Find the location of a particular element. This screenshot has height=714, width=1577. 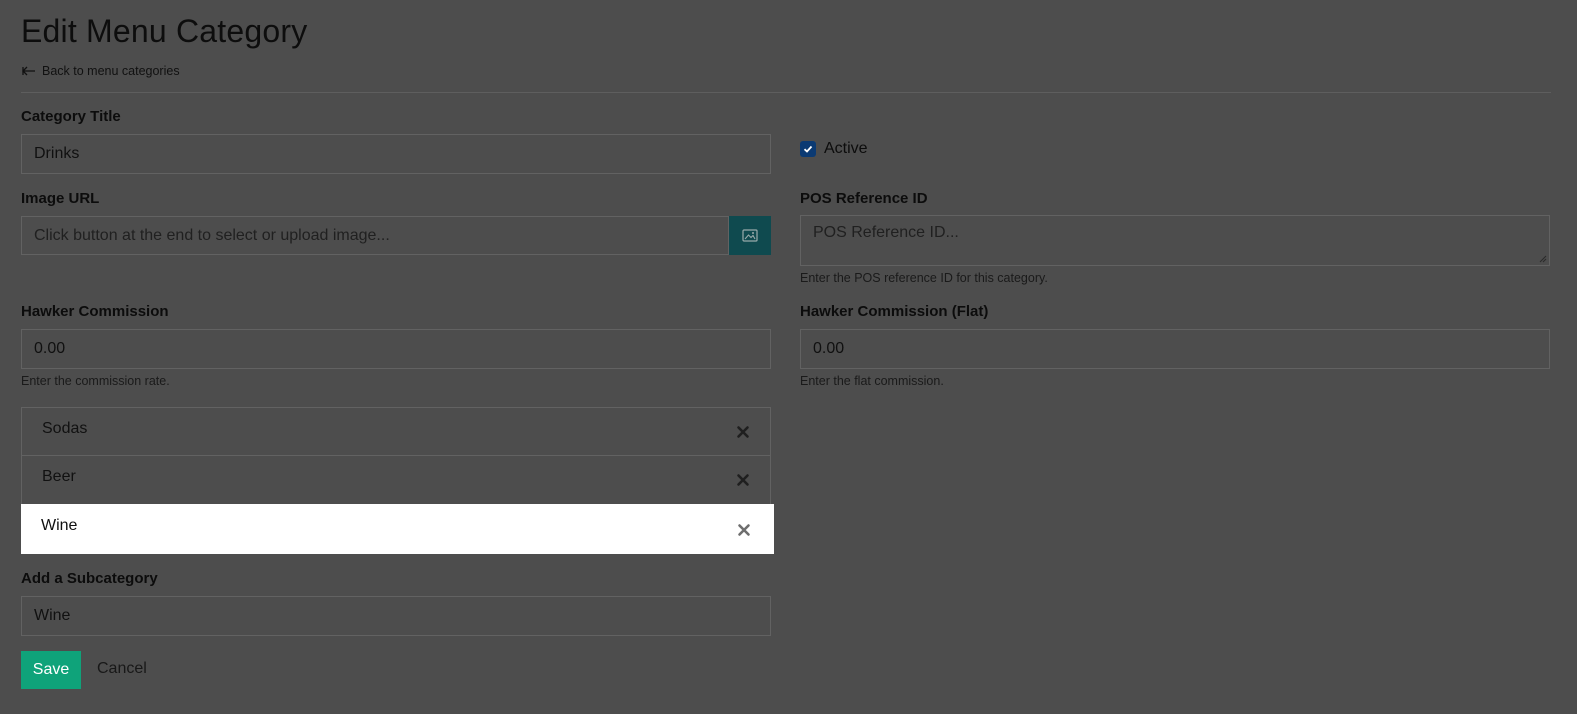

active-label: Active is located at coordinates (846, 148).